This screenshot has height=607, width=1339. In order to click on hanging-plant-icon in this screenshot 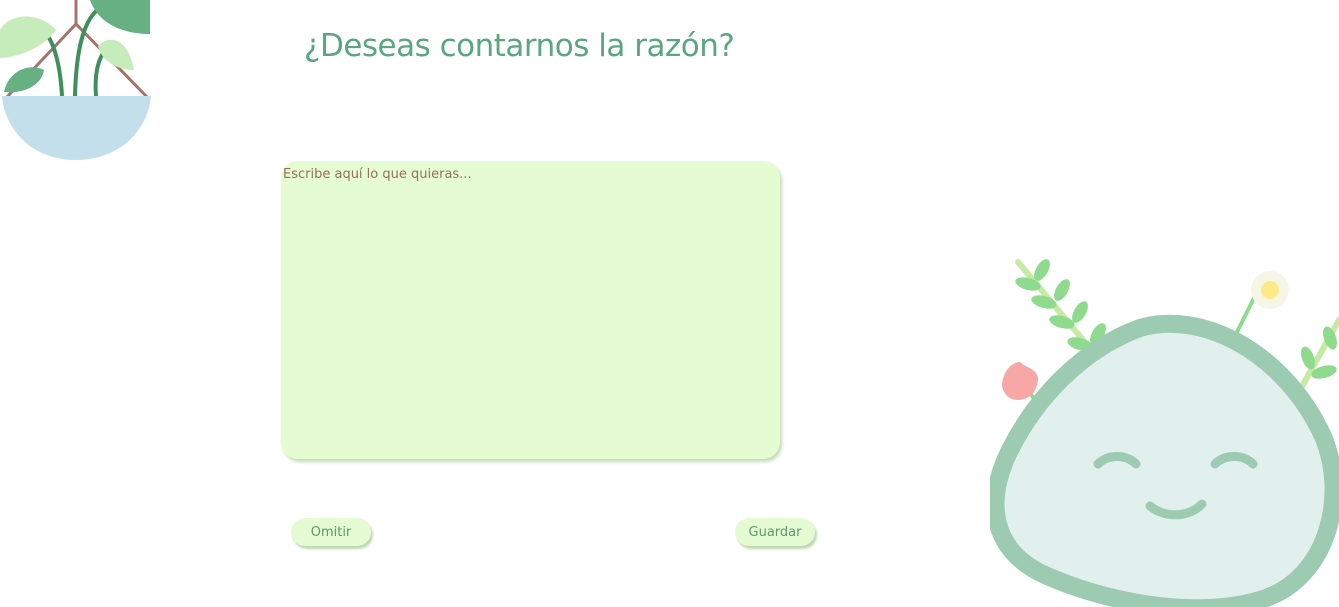, I will do `click(75, 80)`.